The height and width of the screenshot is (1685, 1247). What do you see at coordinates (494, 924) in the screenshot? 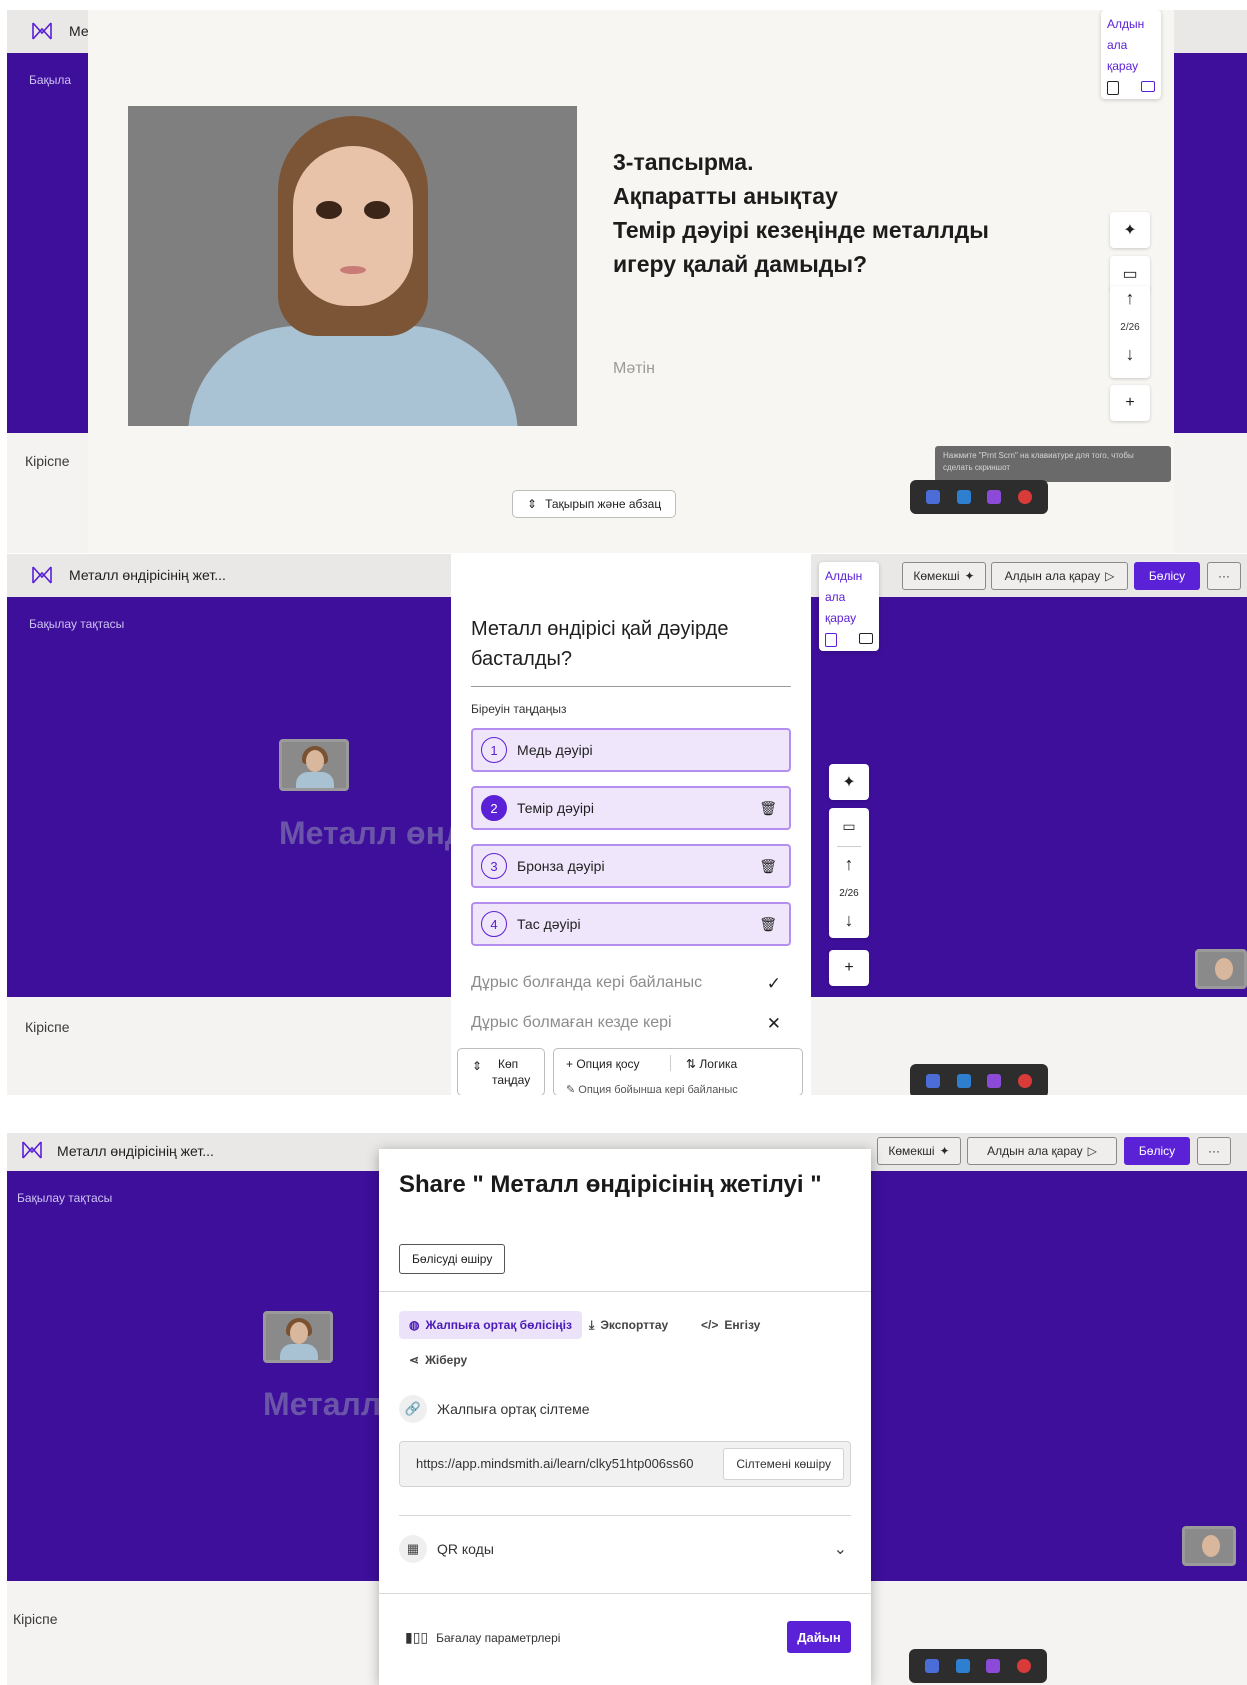
I see `option-number: 4` at bounding box center [494, 924].